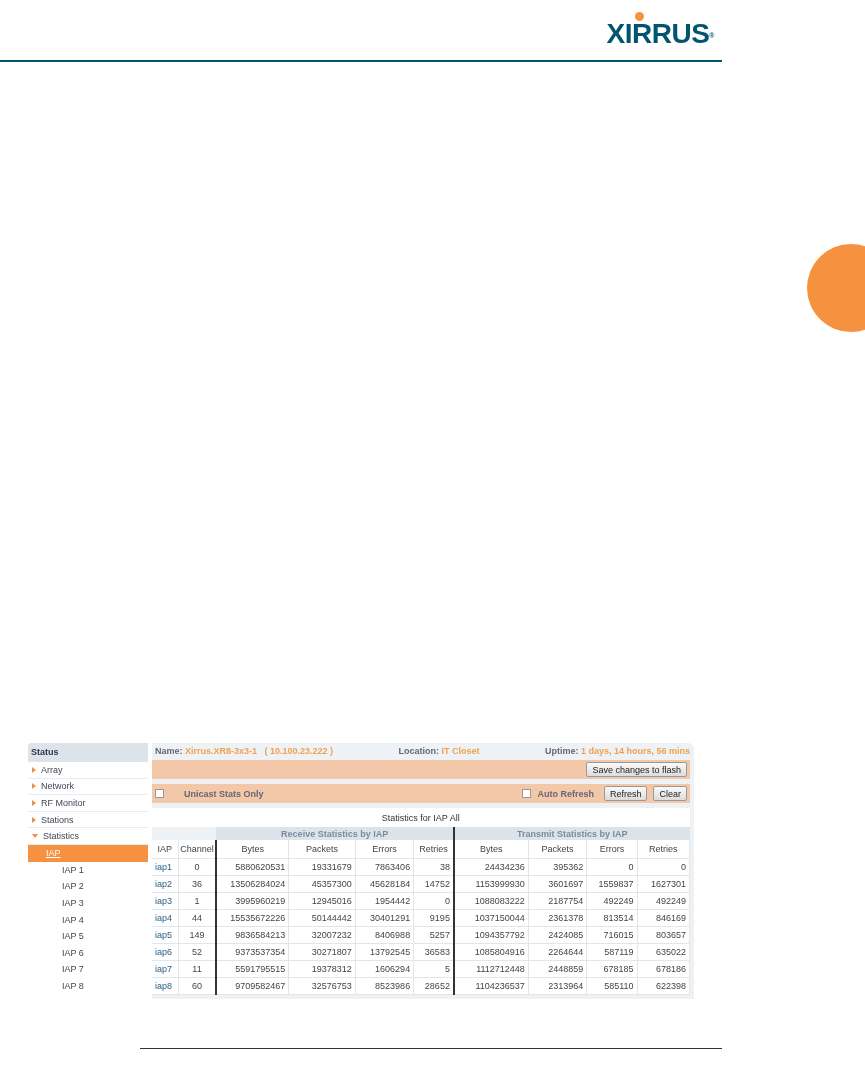 The image size is (865, 1076). Describe the element at coordinates (88, 953) in the screenshot. I see `sidebar-subitem: IAP 6` at that location.